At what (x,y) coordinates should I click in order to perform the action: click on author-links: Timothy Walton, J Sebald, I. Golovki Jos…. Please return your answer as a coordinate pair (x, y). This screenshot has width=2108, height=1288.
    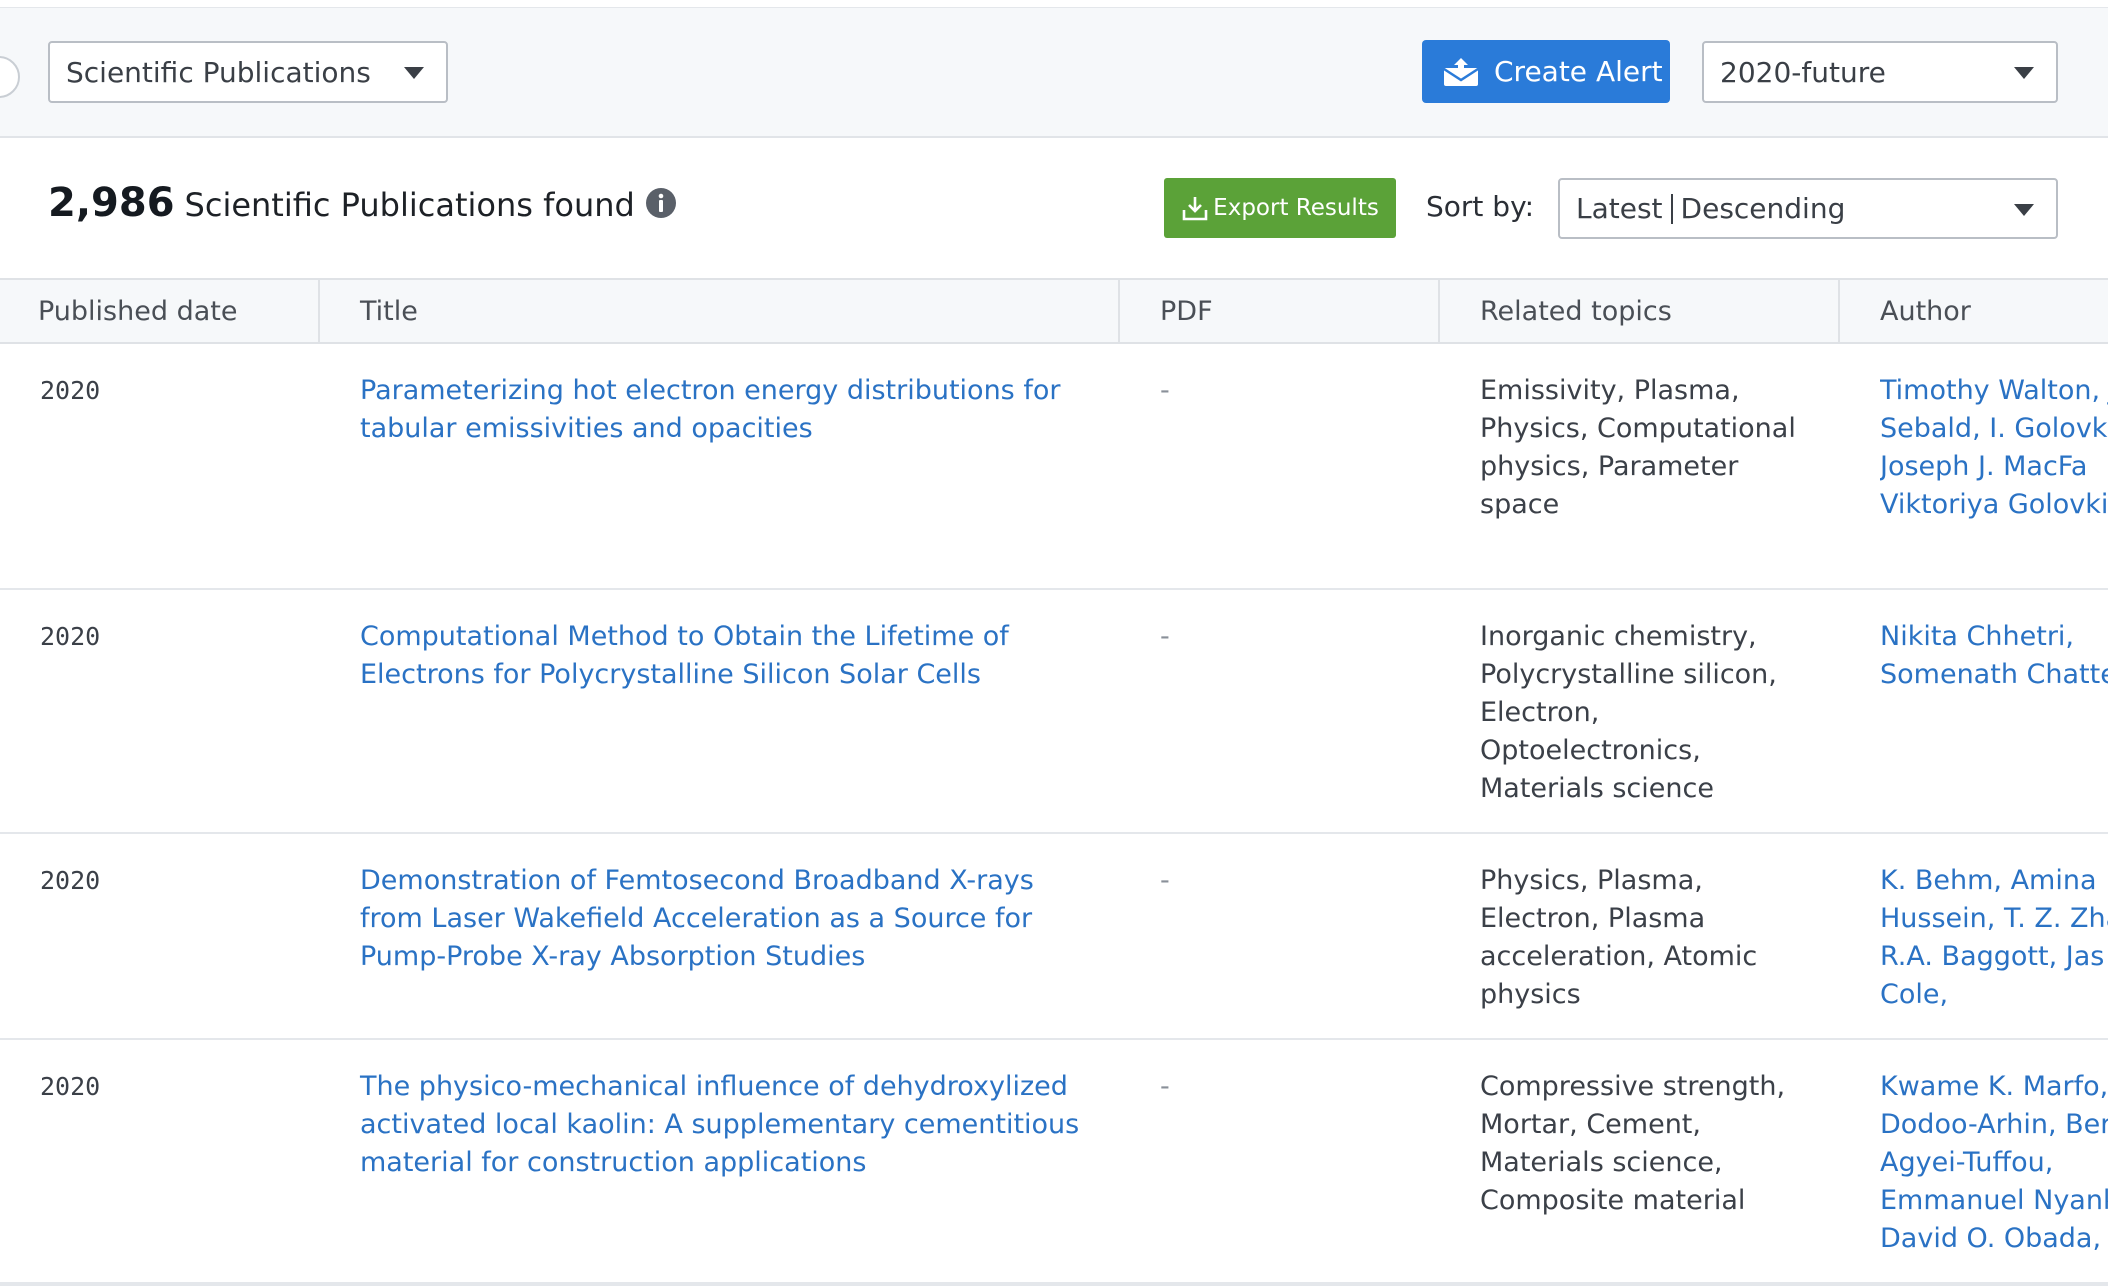
    Looking at the image, I should click on (1994, 448).